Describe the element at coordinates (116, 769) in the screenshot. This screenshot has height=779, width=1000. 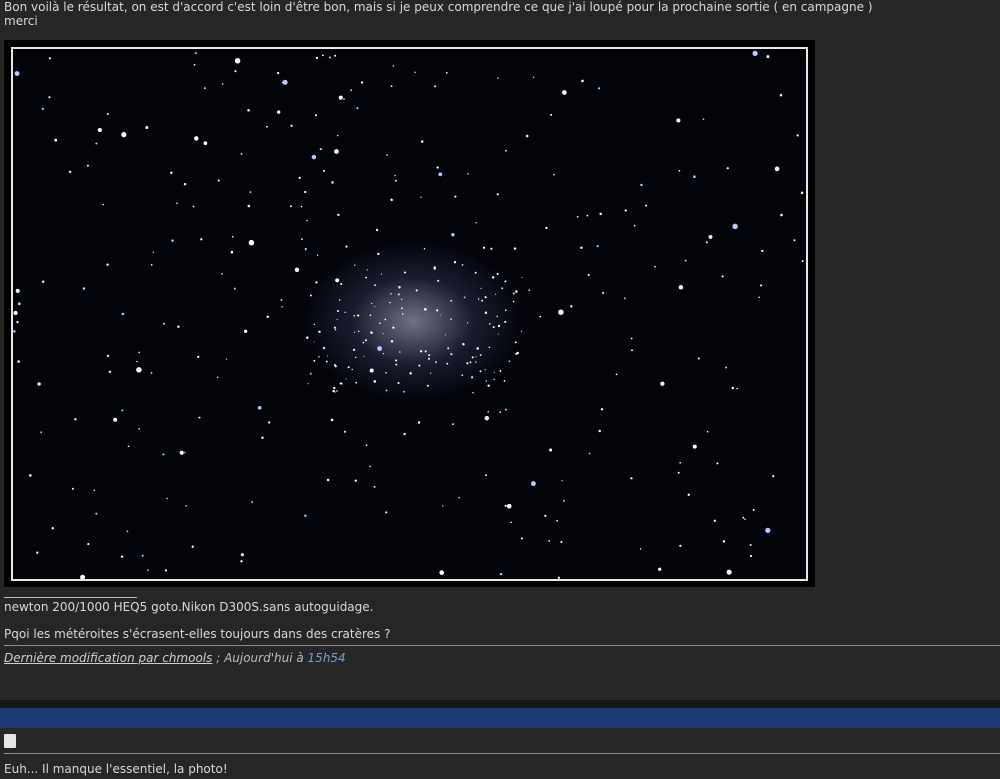
I see `reply-text: Euh... Il manque l'essentiel, la photo!` at that location.